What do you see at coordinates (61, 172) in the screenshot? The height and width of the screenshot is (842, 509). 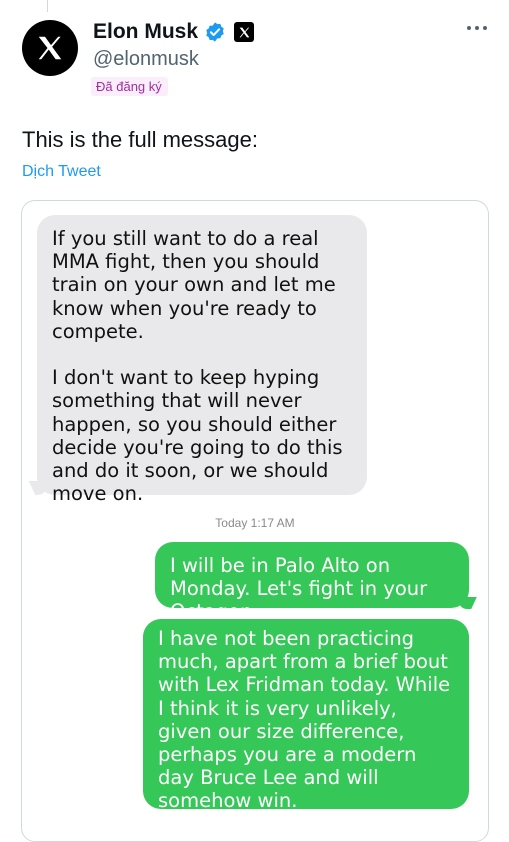 I see `translate-tweet-link: Dịch Tweet` at bounding box center [61, 172].